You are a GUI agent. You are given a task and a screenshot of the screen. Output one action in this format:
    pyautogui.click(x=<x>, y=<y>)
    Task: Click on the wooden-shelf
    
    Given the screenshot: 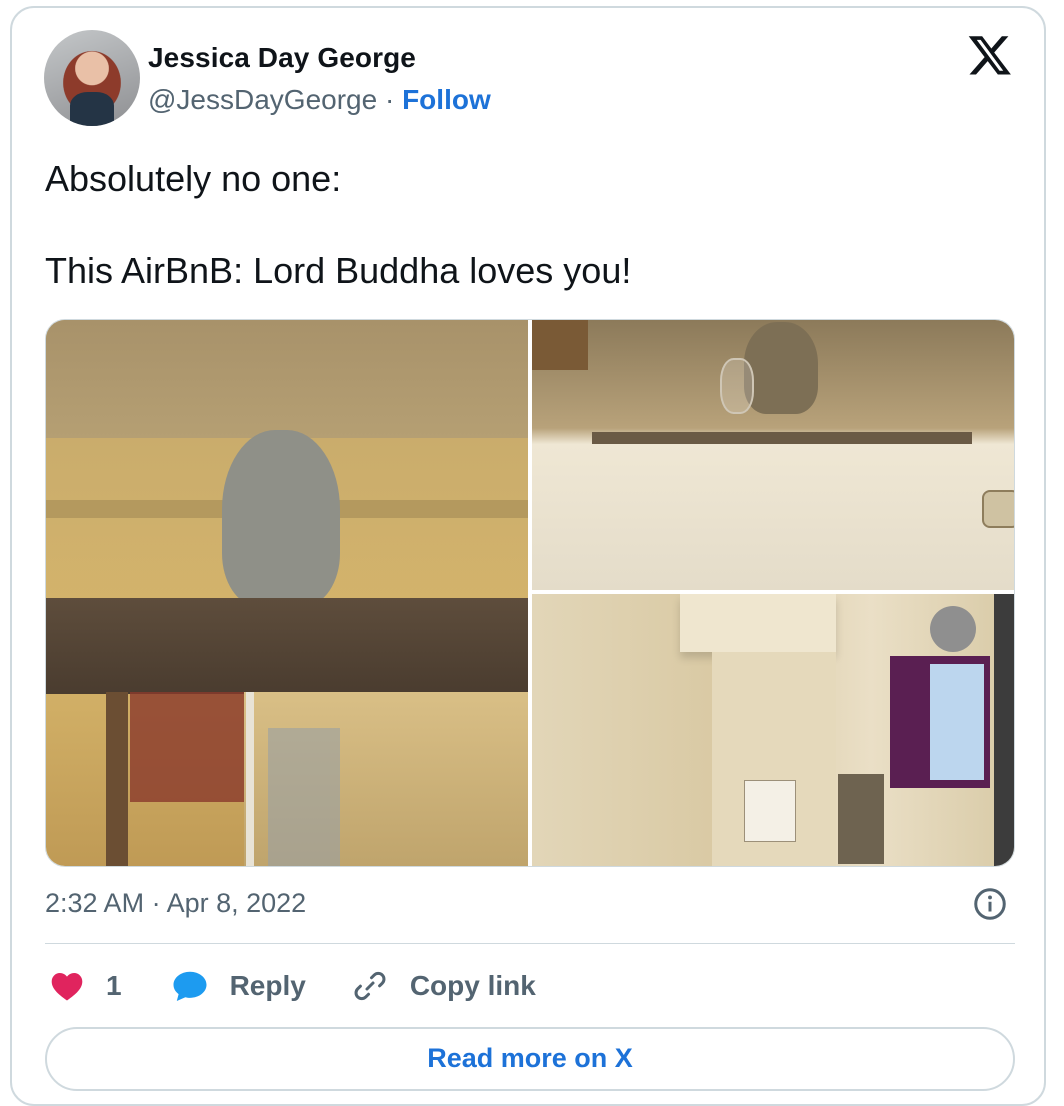 What is the action you would take?
    pyautogui.click(x=287, y=646)
    